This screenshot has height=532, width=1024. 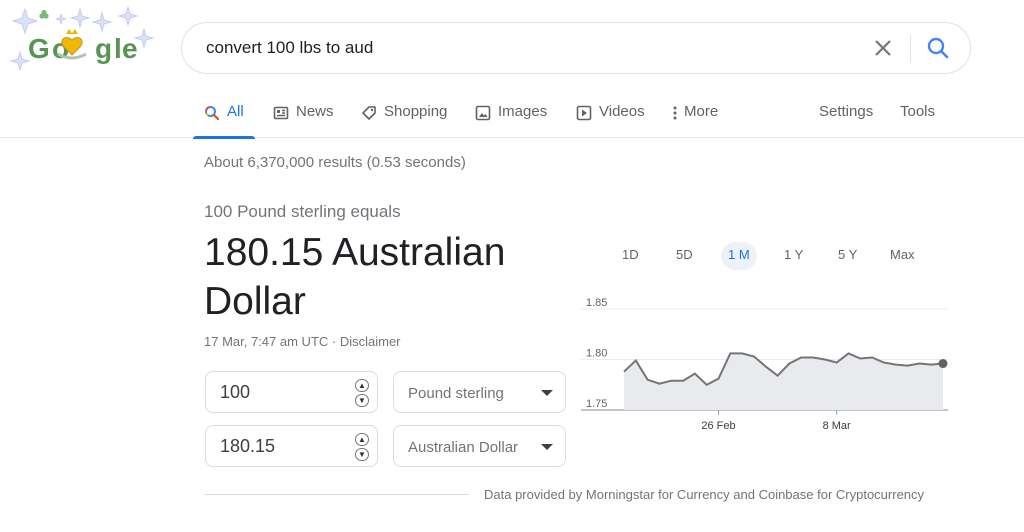 I want to click on conversion-equals-label: 100 Pound sterling equals, so click(x=302, y=211).